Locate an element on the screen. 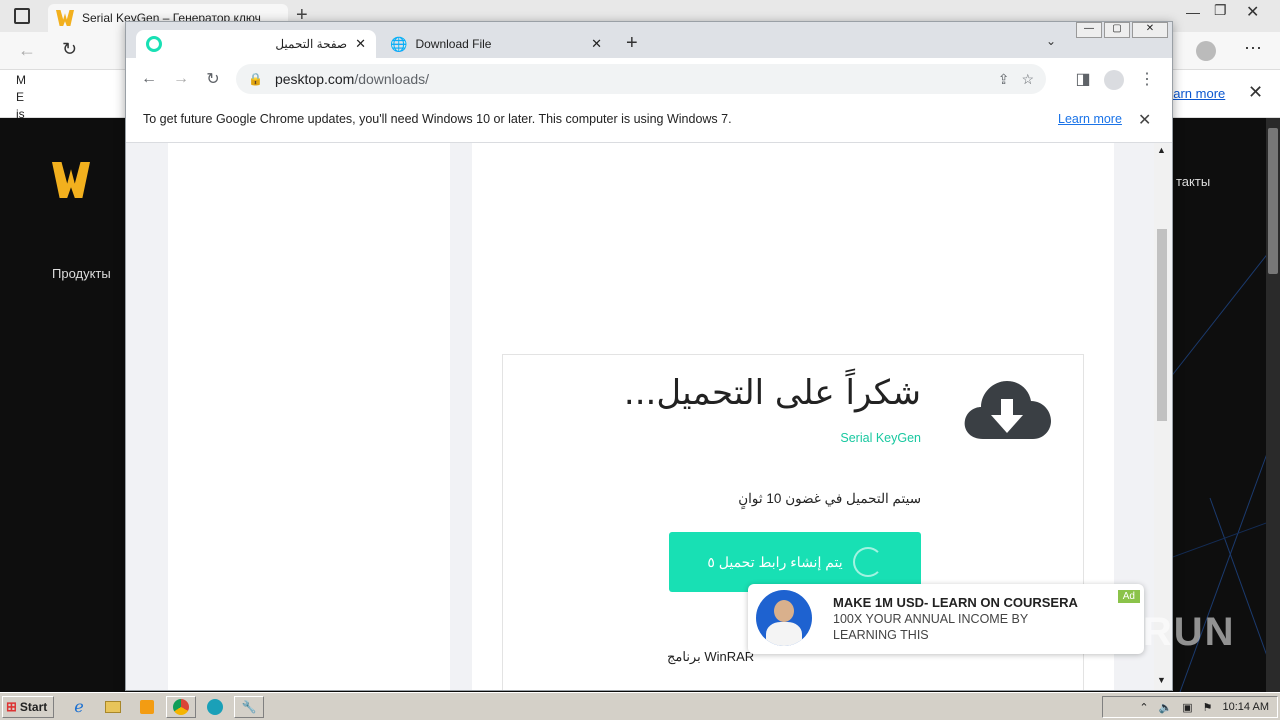  chrome-toolbar: ← → ↻ 🔒 pesktop.com/downloads/ ⇪ ☆ ◨ ⋮ is located at coordinates (649, 79).